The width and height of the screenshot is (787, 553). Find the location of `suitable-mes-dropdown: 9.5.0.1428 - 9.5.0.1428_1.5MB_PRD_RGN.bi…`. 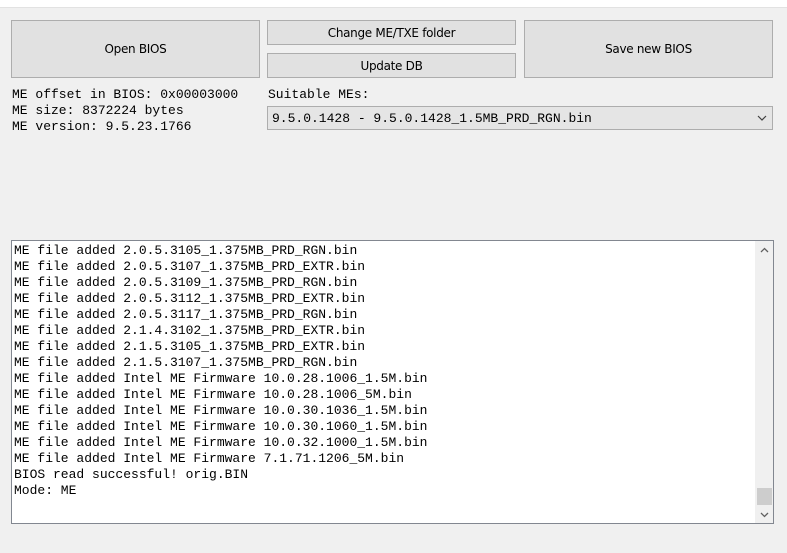

suitable-mes-dropdown: 9.5.0.1428 - 9.5.0.1428_1.5MB_PRD_RGN.bi… is located at coordinates (520, 118).